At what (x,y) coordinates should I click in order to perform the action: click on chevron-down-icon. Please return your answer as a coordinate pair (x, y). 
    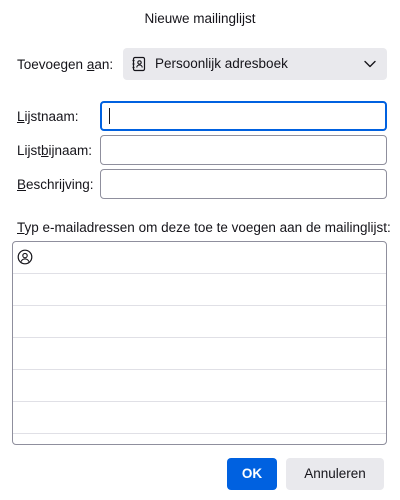
    Looking at the image, I should click on (370, 64).